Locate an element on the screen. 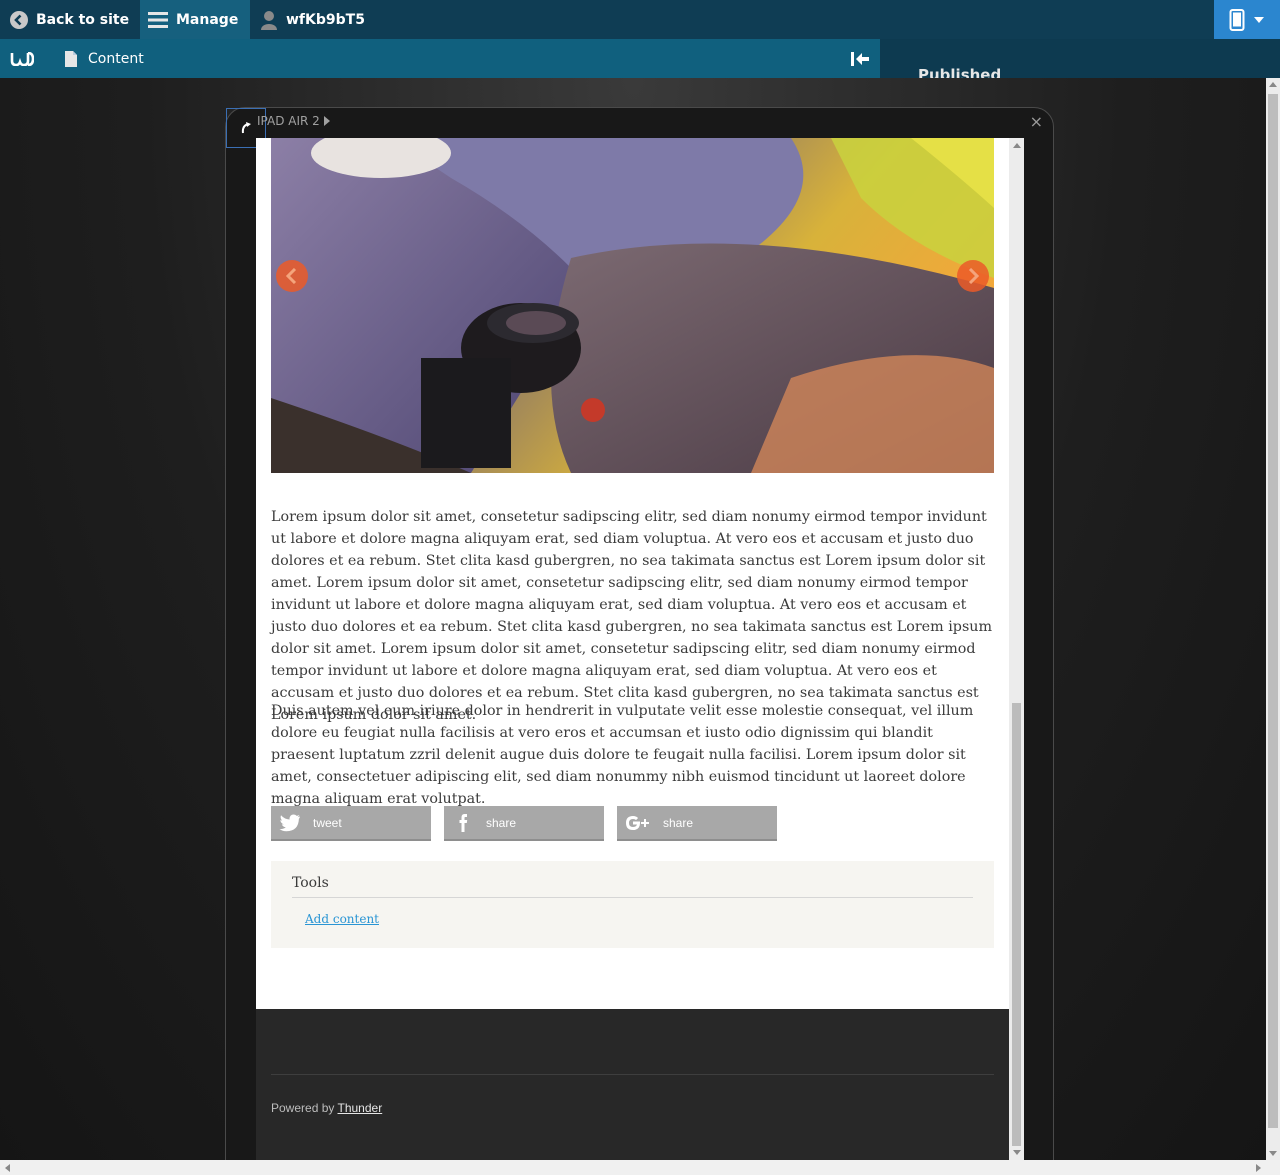 The height and width of the screenshot is (1175, 1280). page-vertical-scrollbar is located at coordinates (1273, 619).